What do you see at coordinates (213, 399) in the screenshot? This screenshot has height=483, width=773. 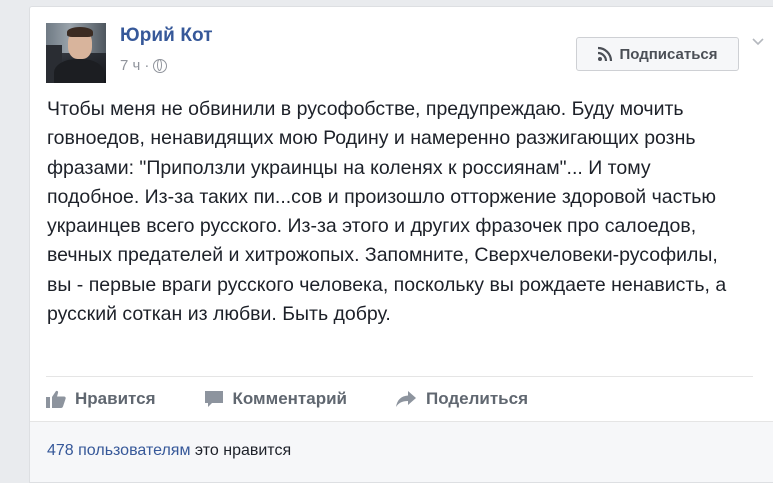 I see `comment-icon` at bounding box center [213, 399].